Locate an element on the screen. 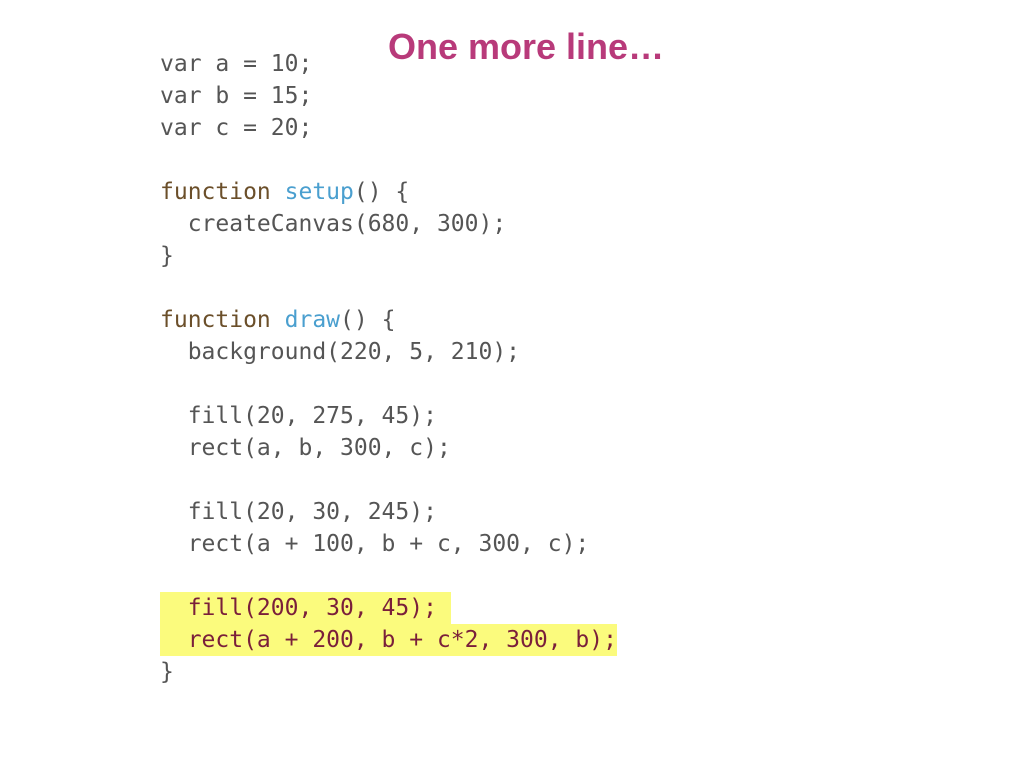 This screenshot has width=1024, height=768. code-line-var-b: var b = 15; is located at coordinates (236, 96).